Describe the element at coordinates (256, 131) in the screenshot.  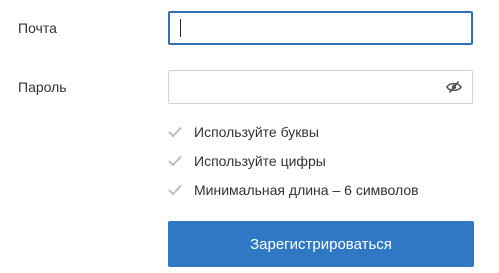
I see `password-rule-text: Используйте буквы` at that location.